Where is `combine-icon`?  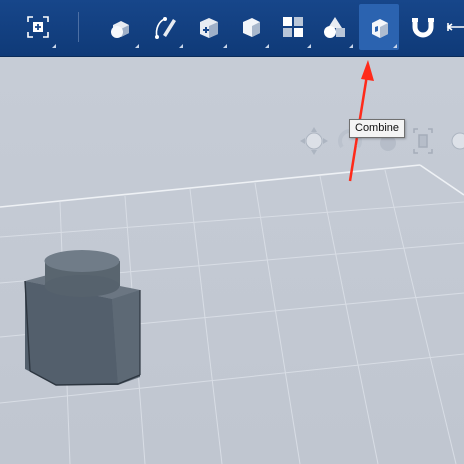
combine-icon is located at coordinates (380, 28).